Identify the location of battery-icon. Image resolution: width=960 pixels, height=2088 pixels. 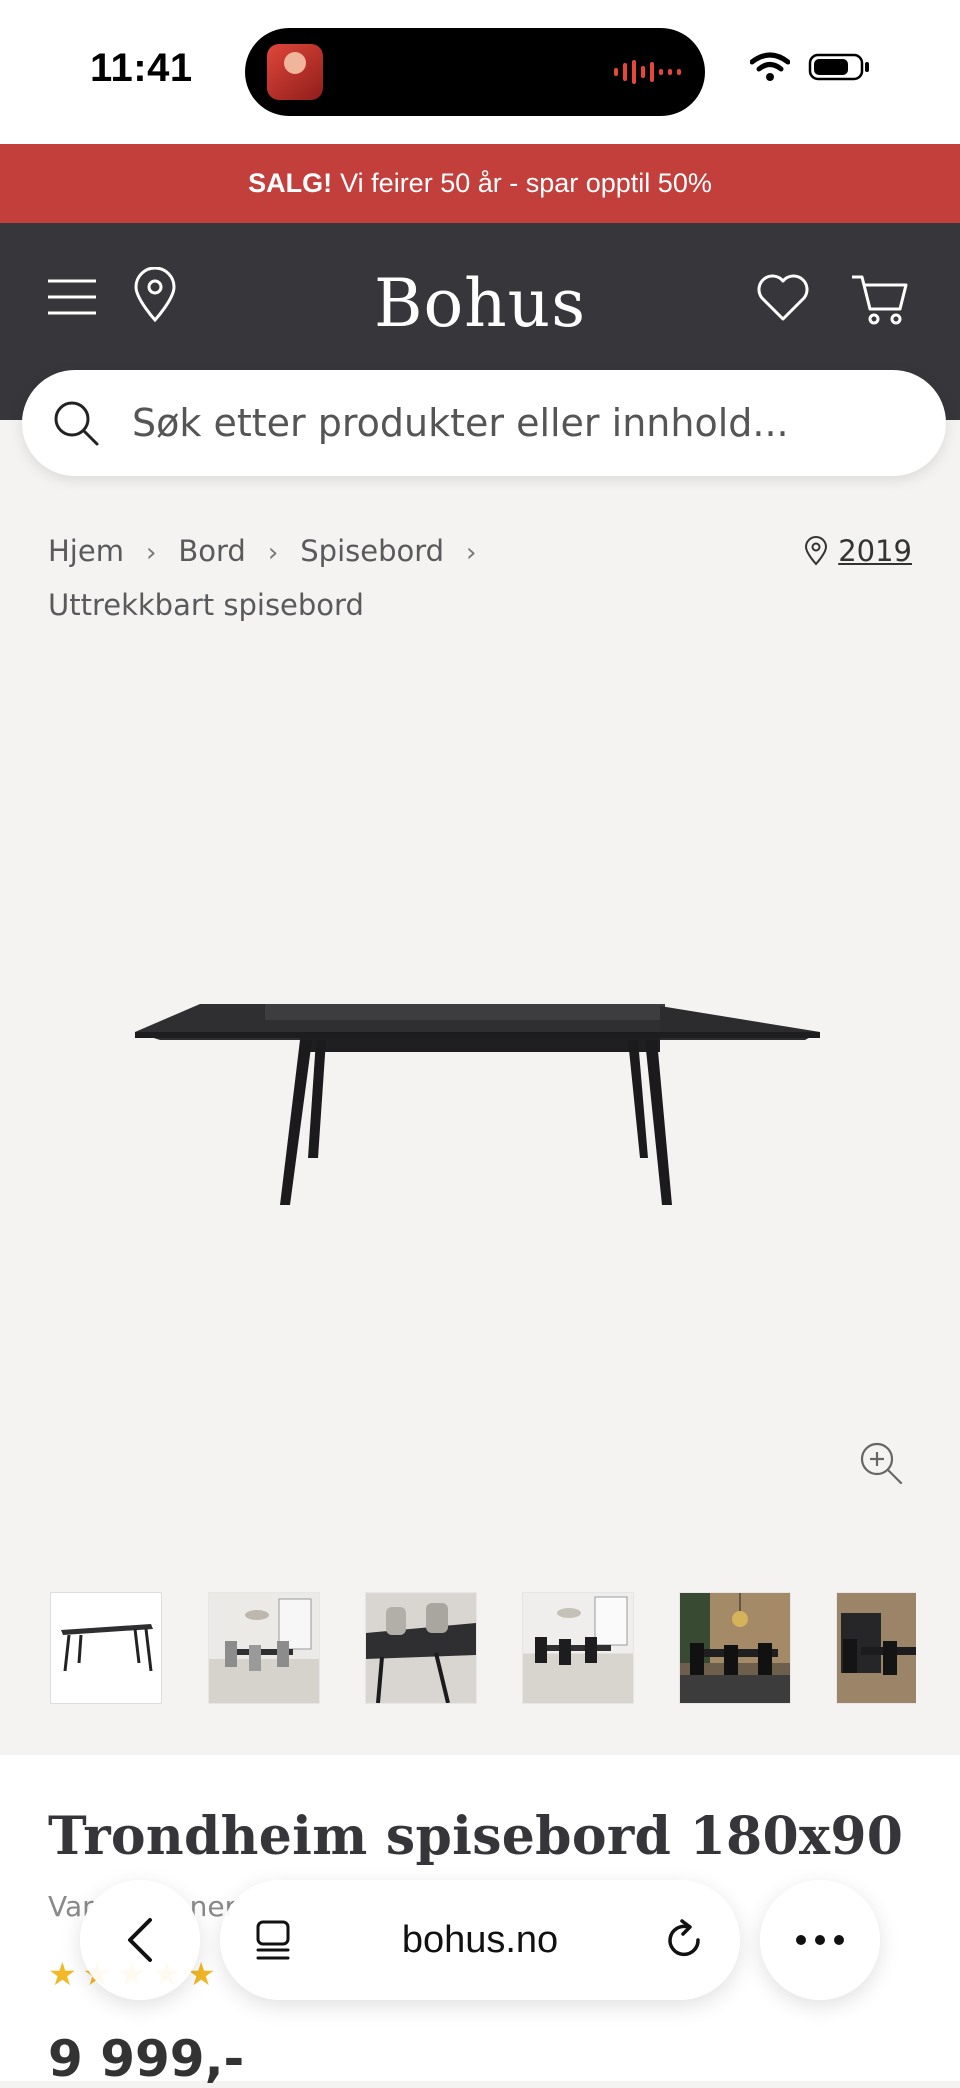
(838, 67).